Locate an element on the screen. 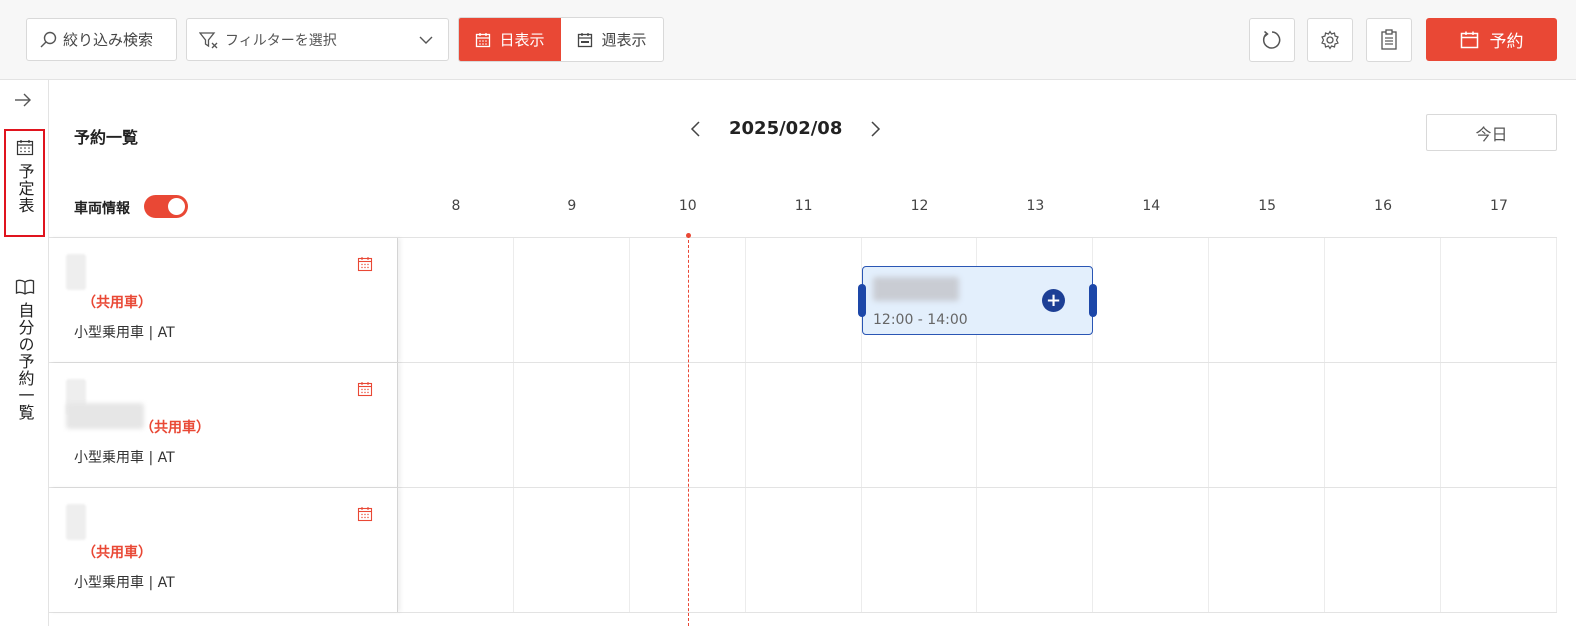 This screenshot has width=1576, height=626. toggle-knob is located at coordinates (176, 206).